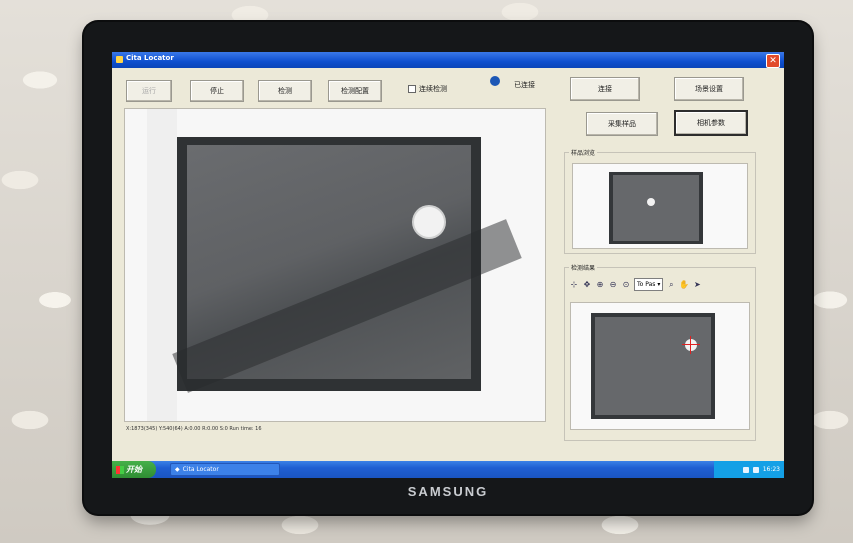 This screenshot has height=543, width=853. I want to click on result-group: 检测结果 ⊹ ✥ ⊕ ⊖ ⊙ To Pas ▾ ⌕ ✋ ➤, so click(660, 352).